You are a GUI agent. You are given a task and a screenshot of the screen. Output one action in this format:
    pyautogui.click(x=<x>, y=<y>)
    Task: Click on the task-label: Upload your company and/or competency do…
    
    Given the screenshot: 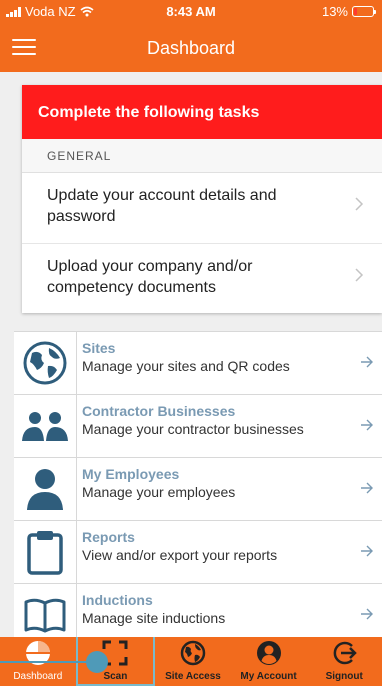 What is the action you would take?
    pyautogui.click(x=150, y=277)
    